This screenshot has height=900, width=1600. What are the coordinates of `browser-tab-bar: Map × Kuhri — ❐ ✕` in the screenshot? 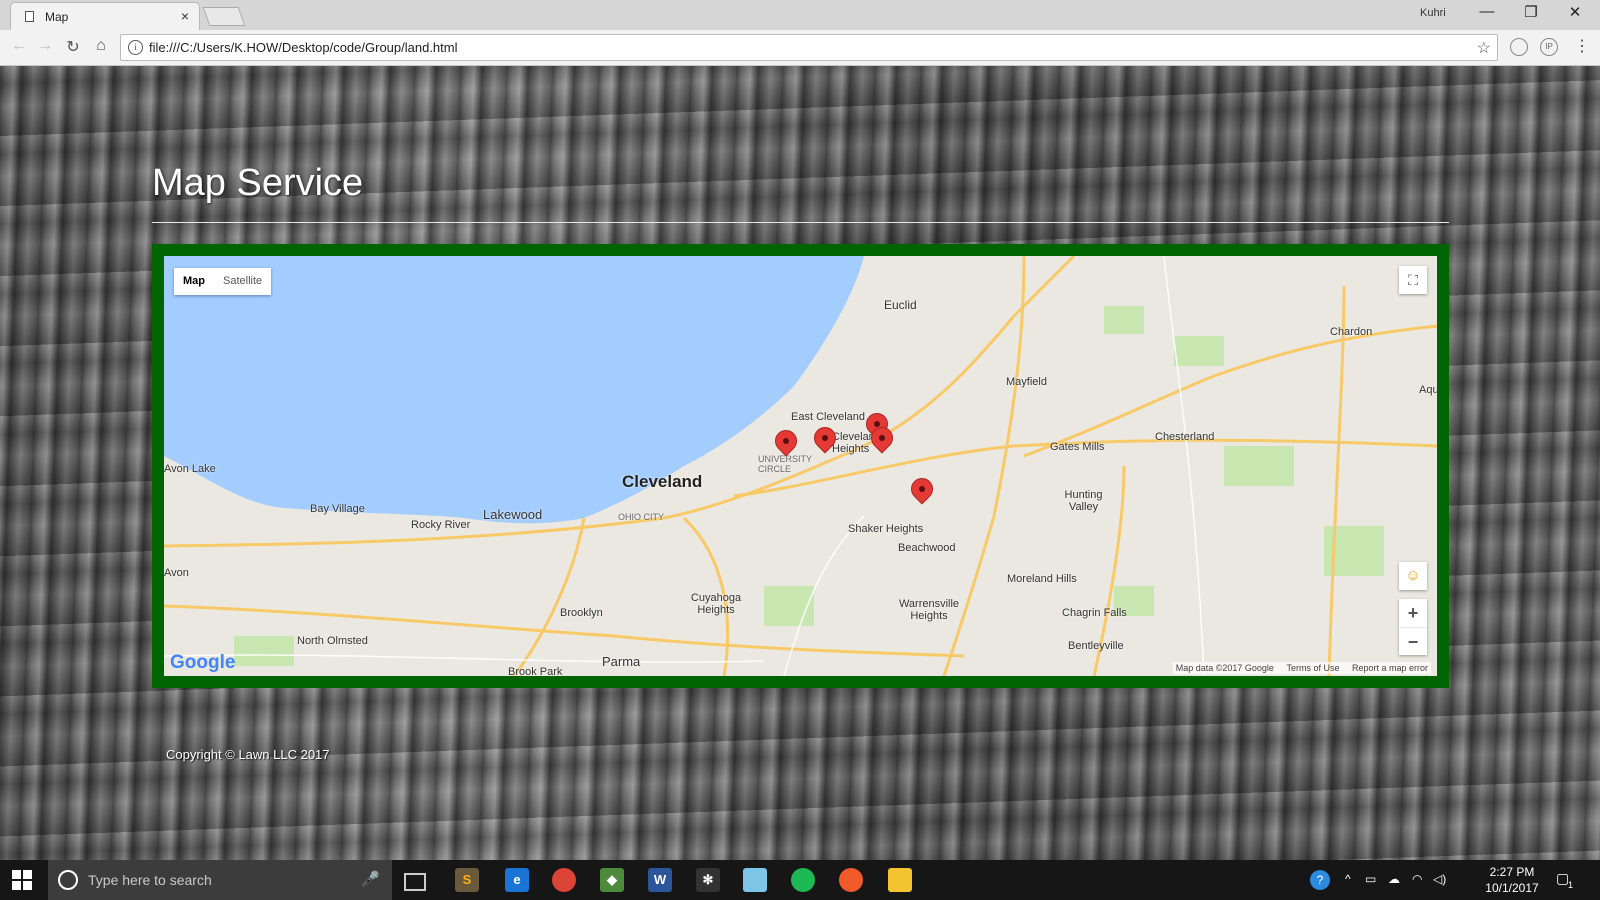 It's located at (800, 15).